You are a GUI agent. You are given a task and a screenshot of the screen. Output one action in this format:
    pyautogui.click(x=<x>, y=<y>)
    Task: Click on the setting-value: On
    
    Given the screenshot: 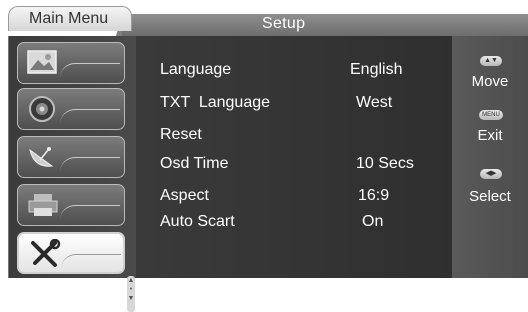 What is the action you would take?
    pyautogui.click(x=373, y=221)
    